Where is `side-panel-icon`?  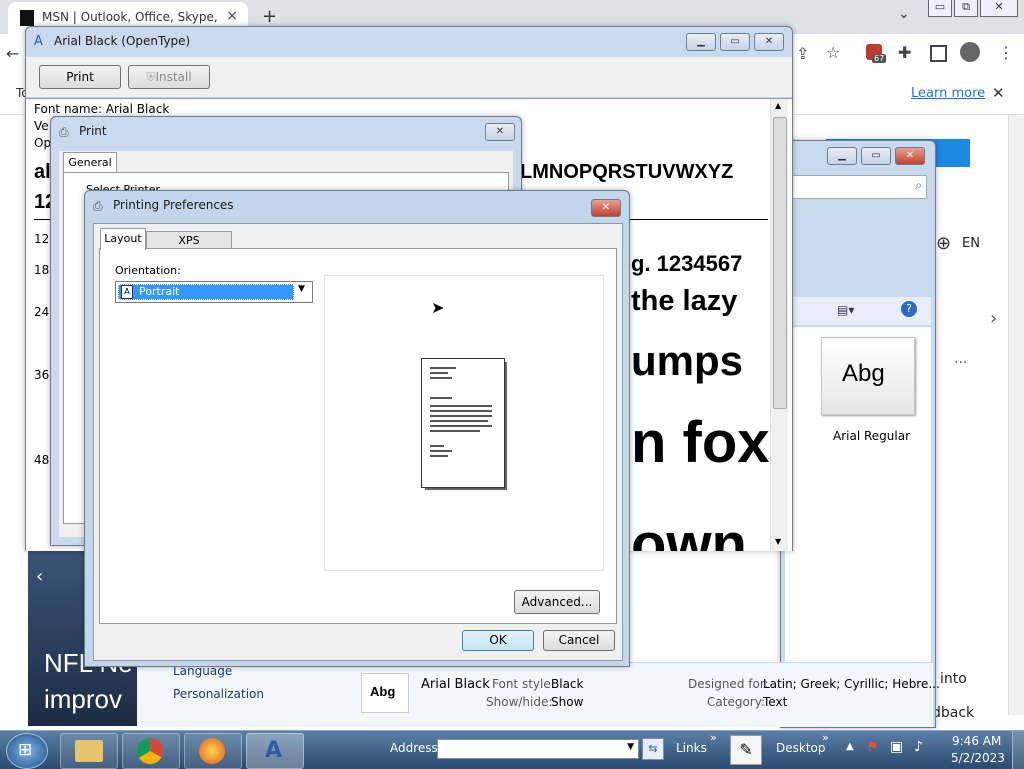 side-panel-icon is located at coordinates (938, 53).